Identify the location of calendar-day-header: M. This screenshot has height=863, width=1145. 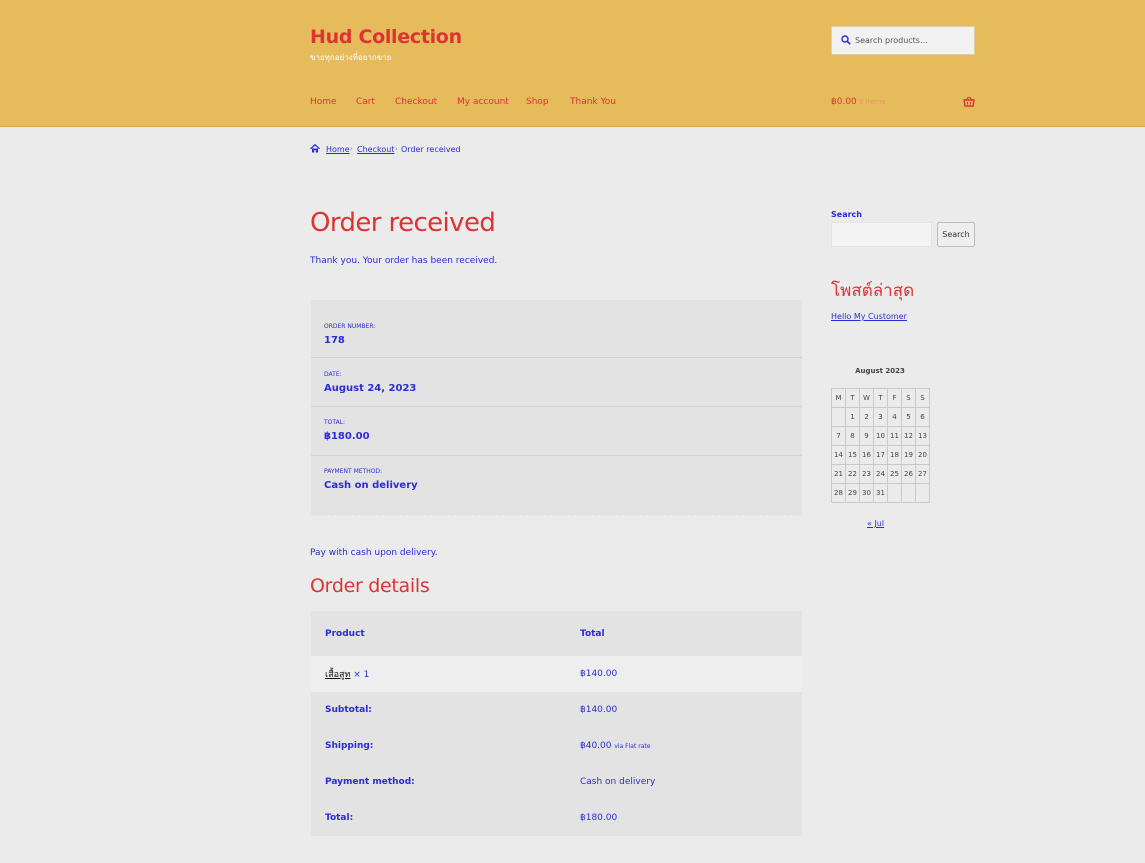
(838, 398).